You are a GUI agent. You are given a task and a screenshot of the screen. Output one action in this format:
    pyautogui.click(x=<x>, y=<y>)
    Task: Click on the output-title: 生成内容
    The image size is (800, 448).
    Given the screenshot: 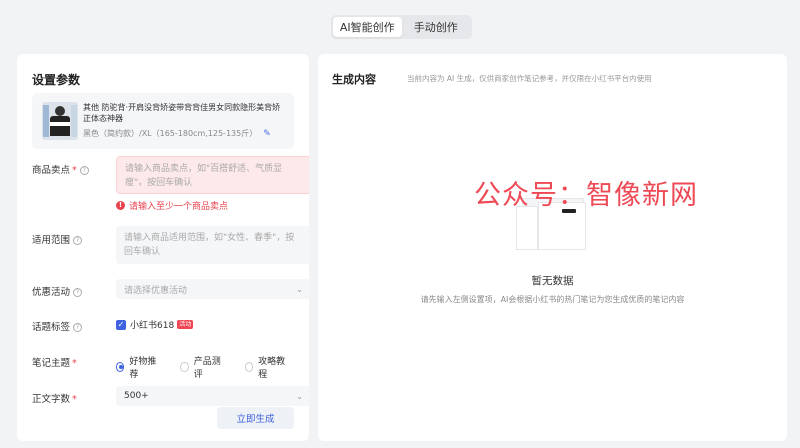 What is the action you would take?
    pyautogui.click(x=354, y=79)
    